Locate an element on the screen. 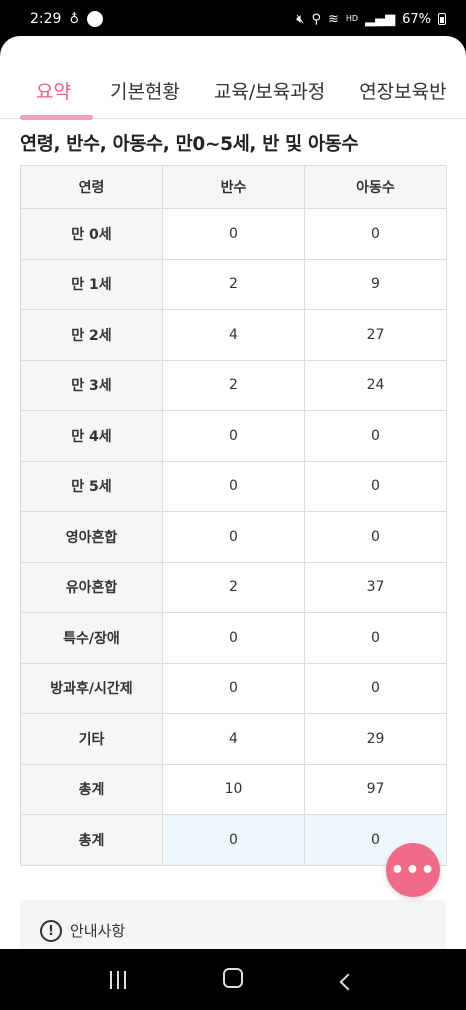 The width and height of the screenshot is (466, 1010). location-icon: ⚲ is located at coordinates (316, 19).